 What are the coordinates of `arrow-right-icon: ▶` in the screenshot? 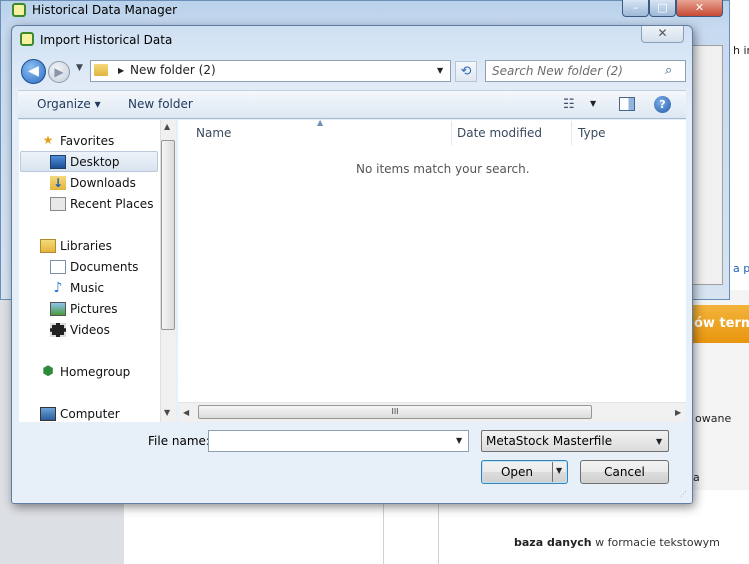 It's located at (59, 72).